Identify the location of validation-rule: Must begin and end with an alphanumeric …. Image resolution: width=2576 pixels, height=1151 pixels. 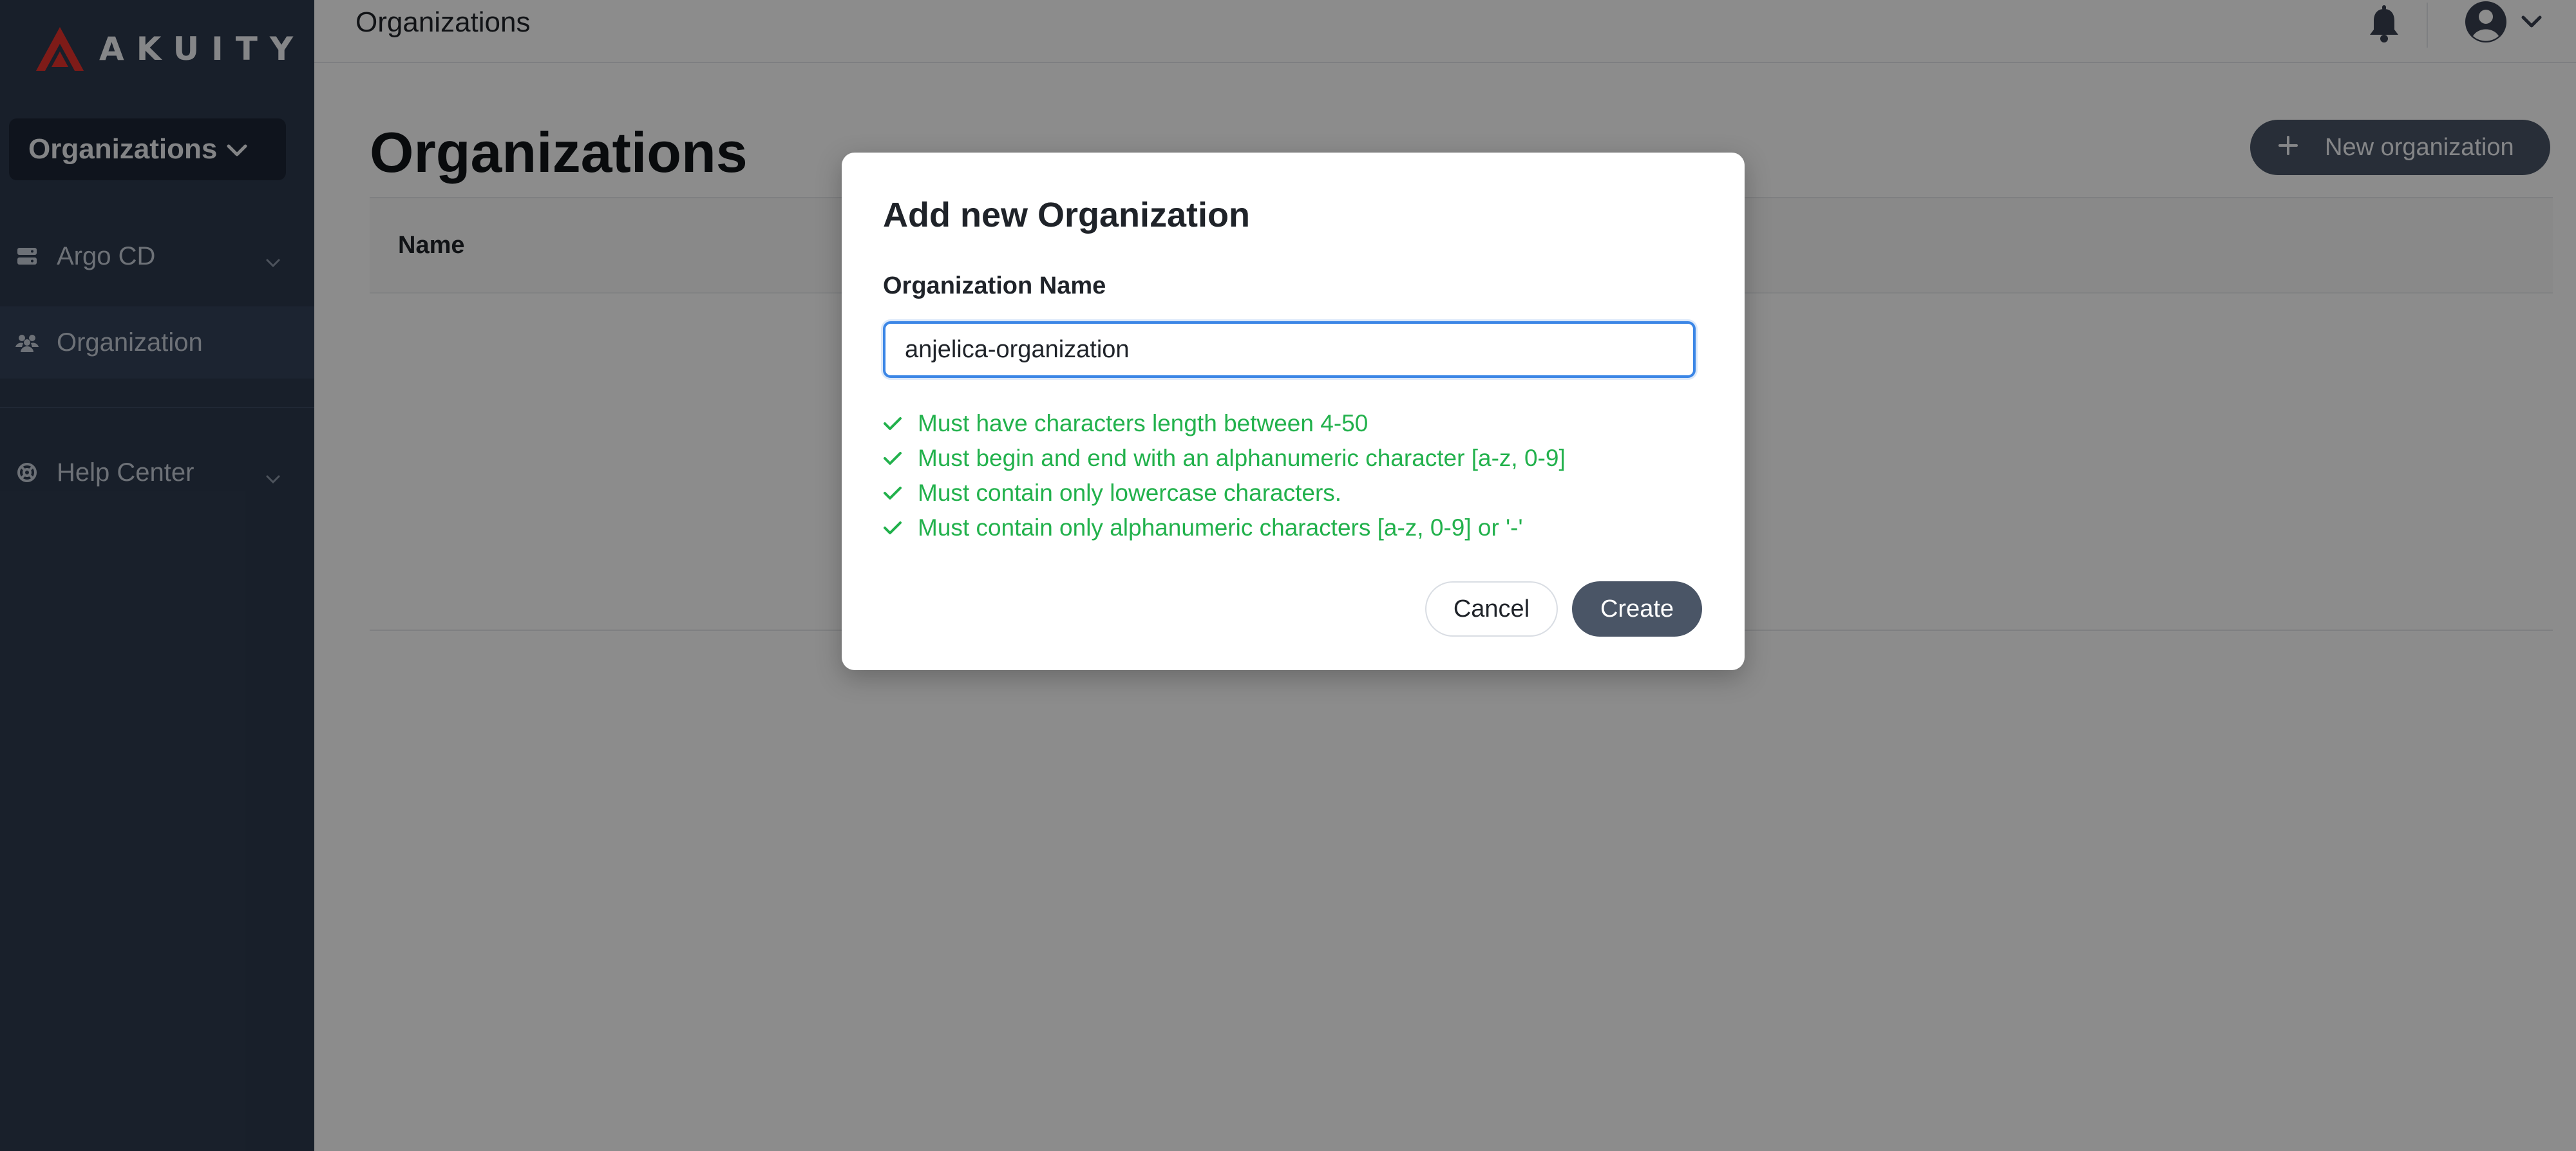
(1224, 458).